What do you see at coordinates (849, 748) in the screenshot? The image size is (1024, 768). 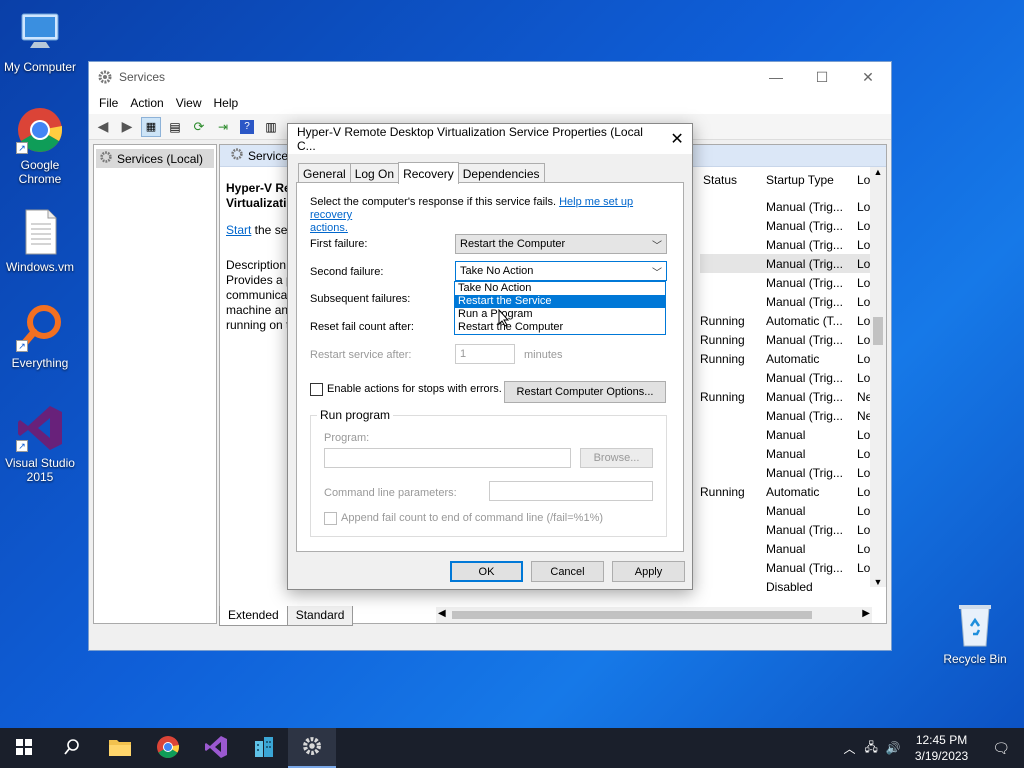 I see `chevron-up-icon: ︿` at bounding box center [849, 748].